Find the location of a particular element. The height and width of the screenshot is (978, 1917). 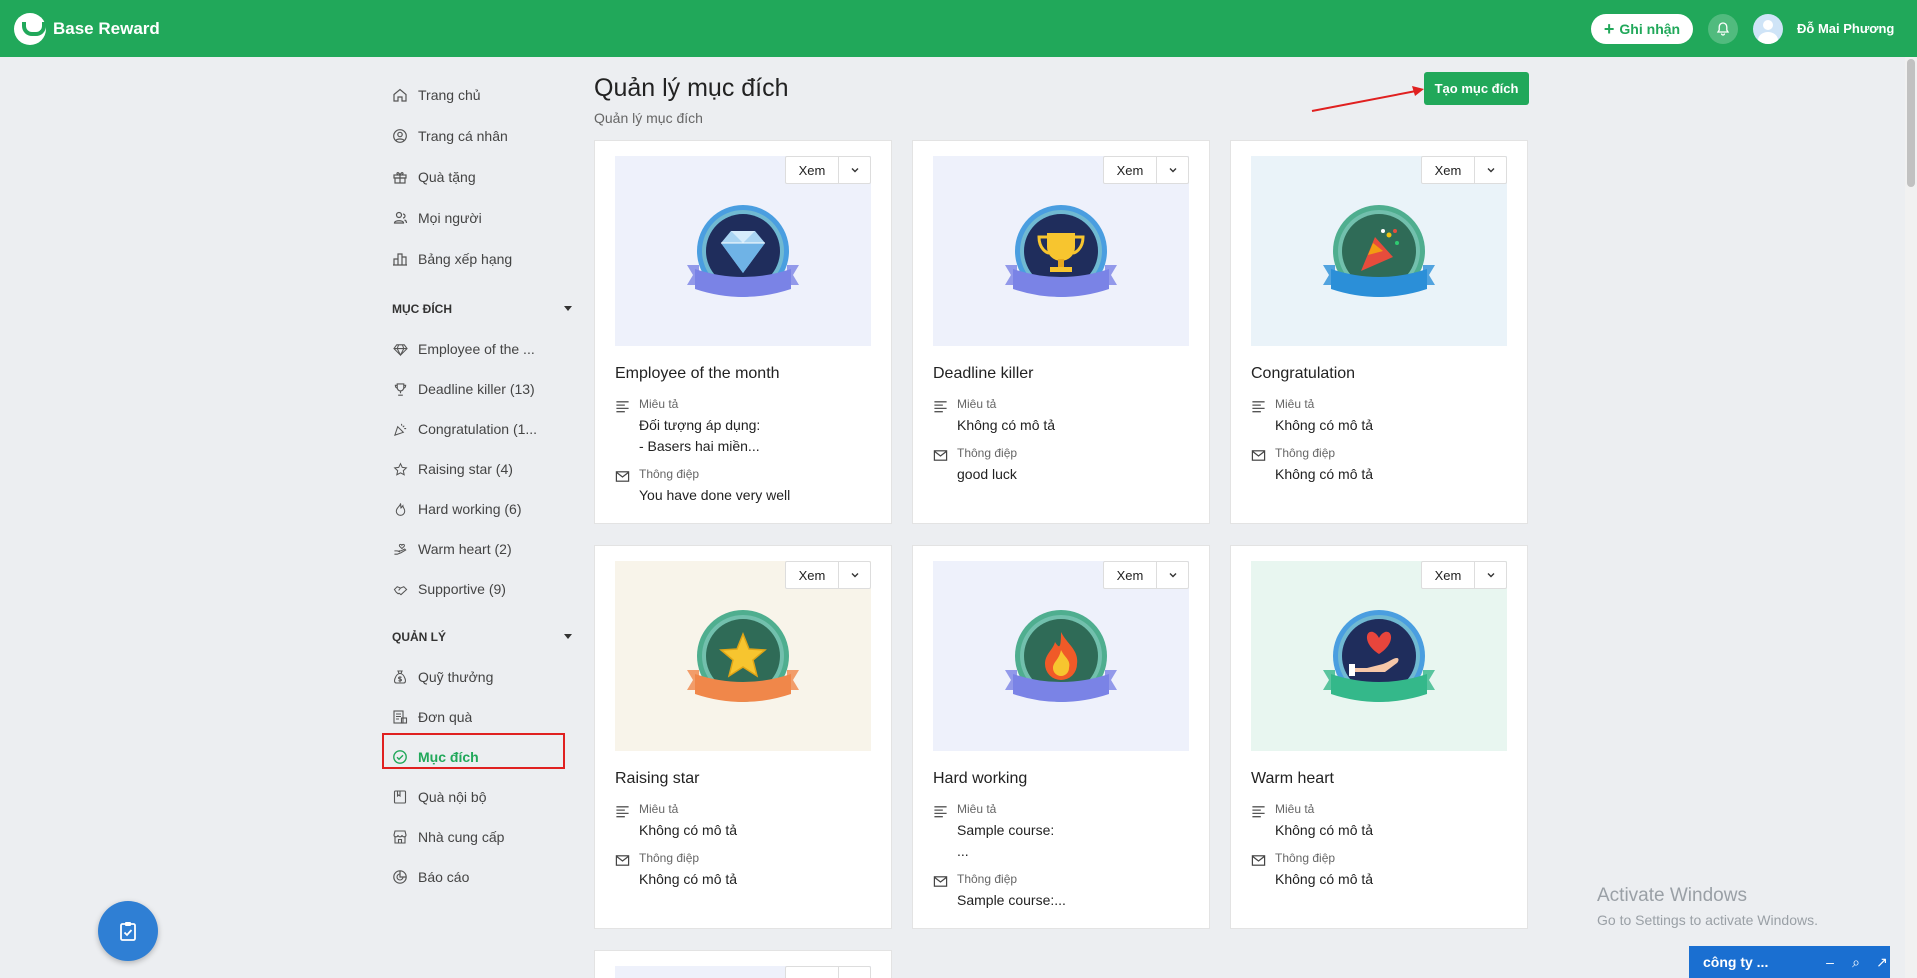

message-label: Thông điệp is located at coordinates (1305, 858).